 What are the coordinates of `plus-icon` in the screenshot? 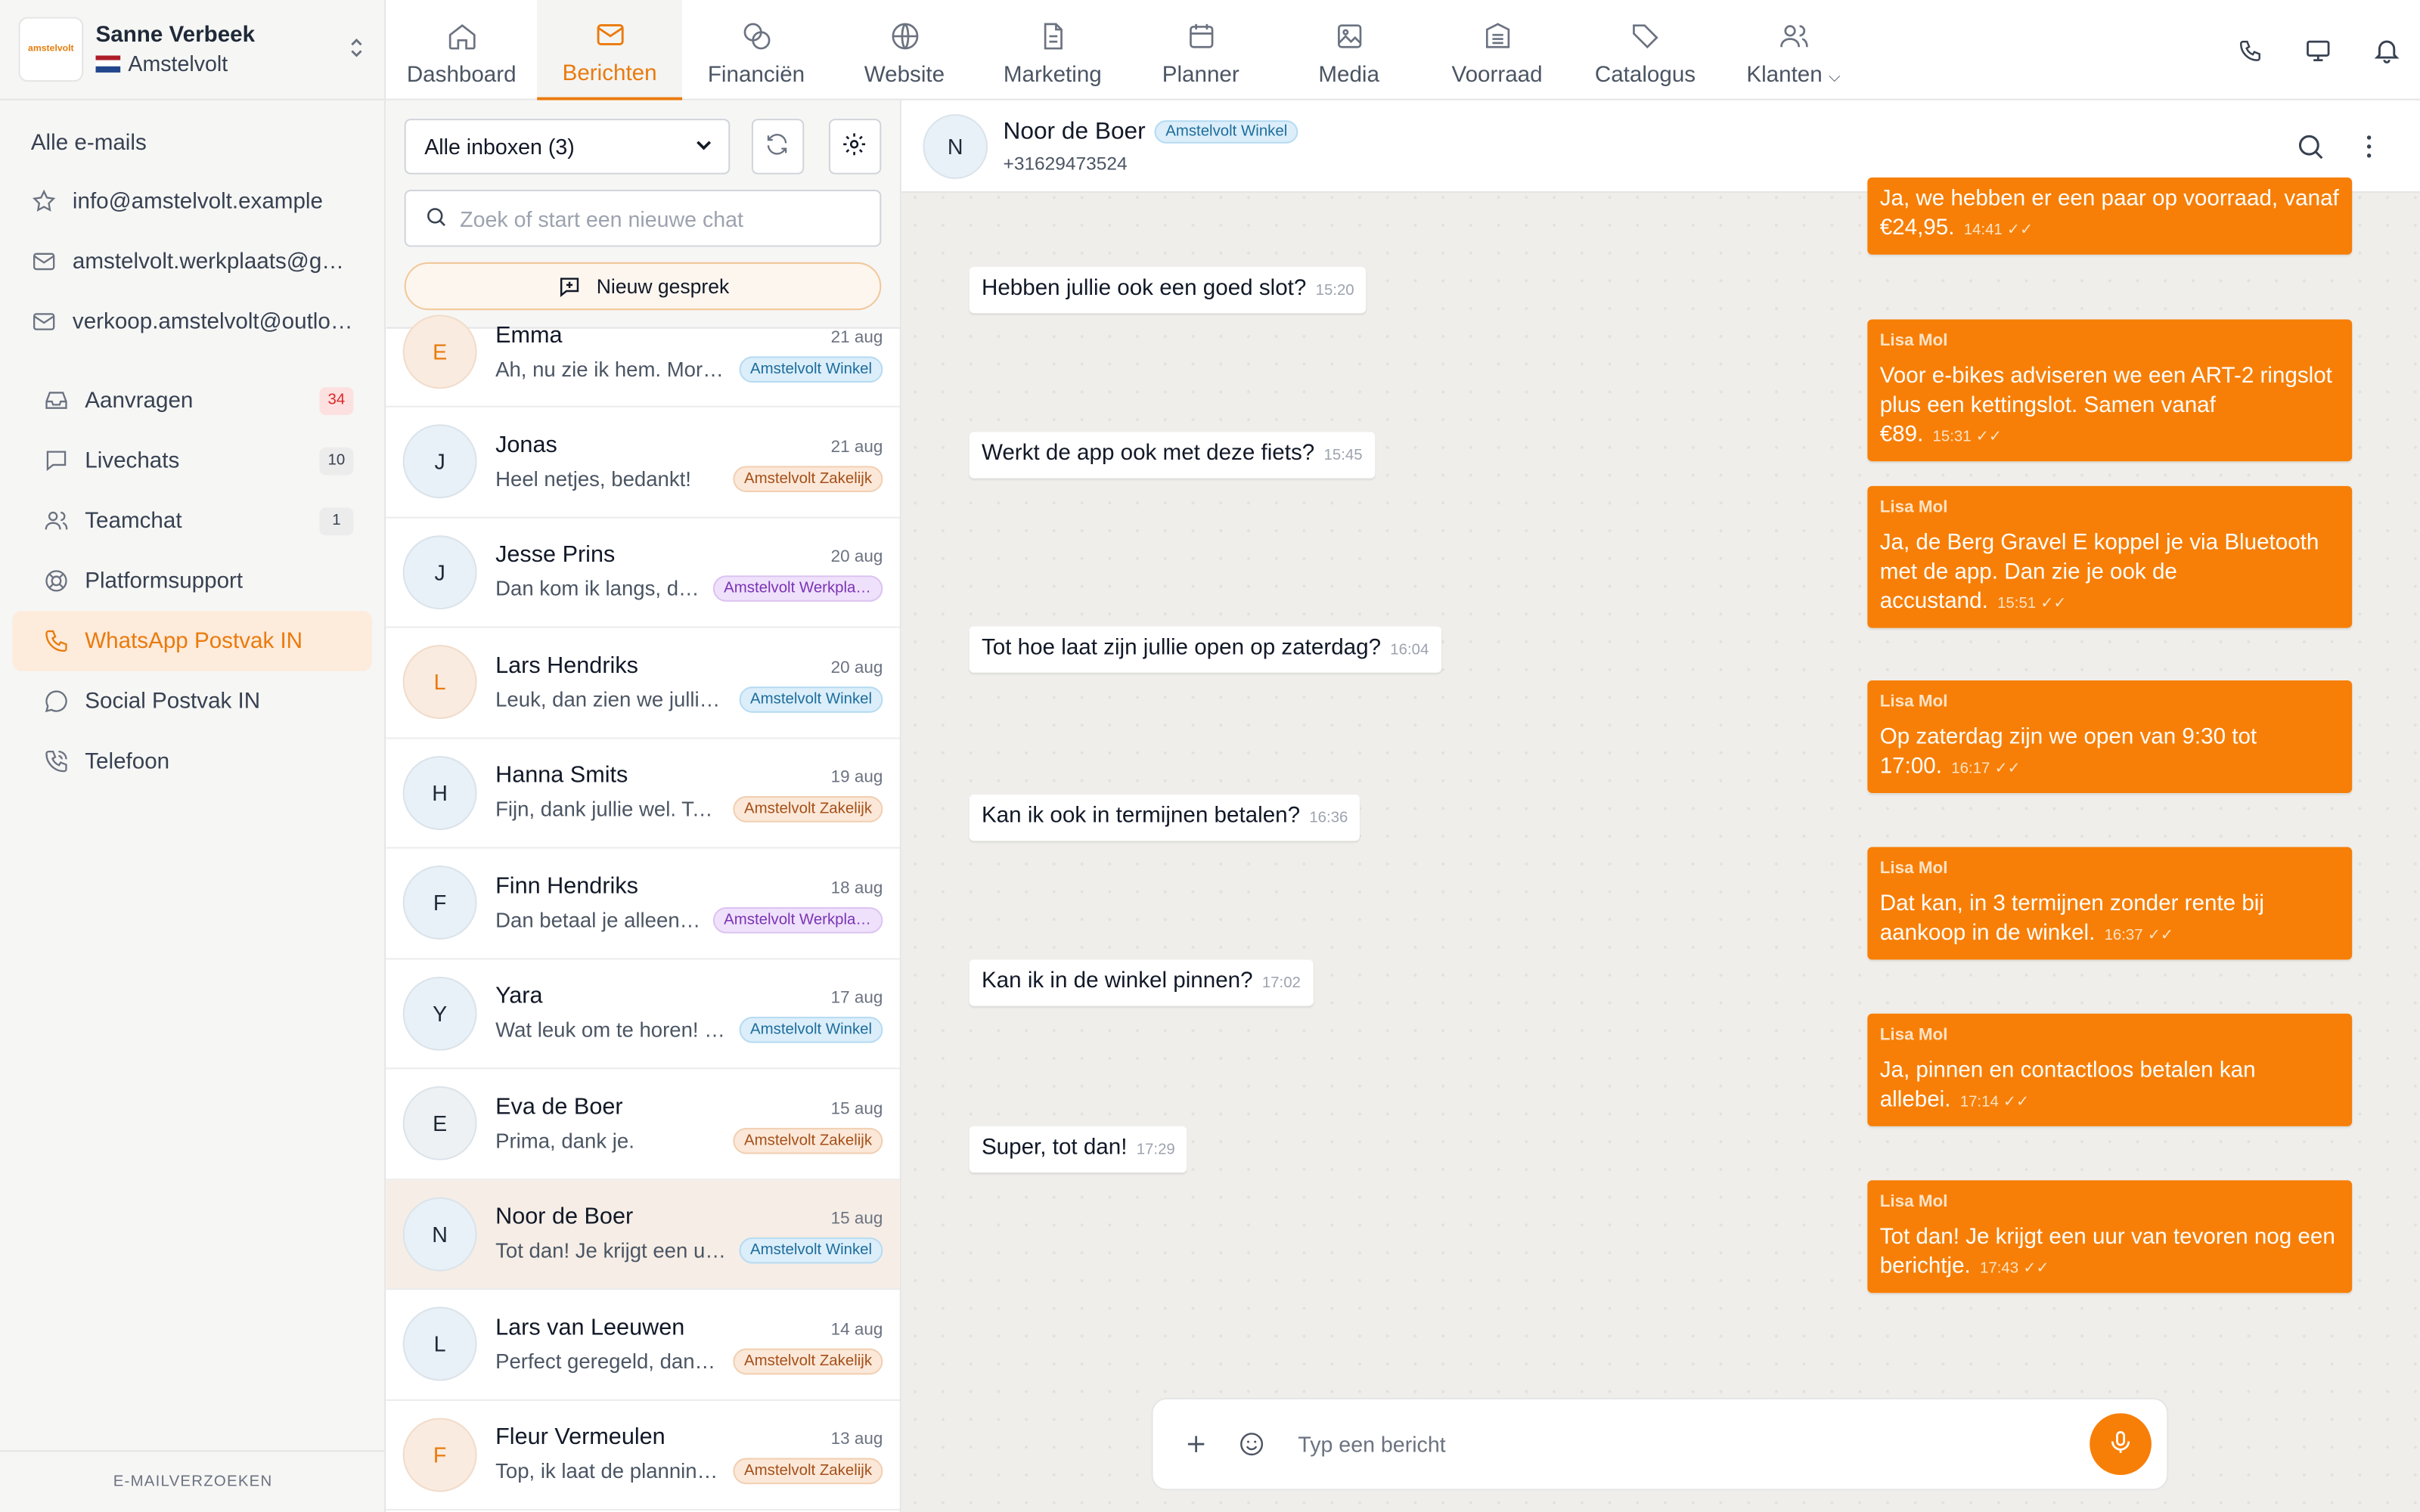 It's located at (1196, 1443).